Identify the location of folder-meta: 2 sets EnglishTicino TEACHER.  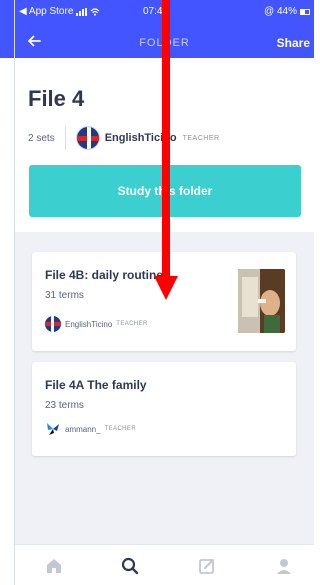
(124, 138).